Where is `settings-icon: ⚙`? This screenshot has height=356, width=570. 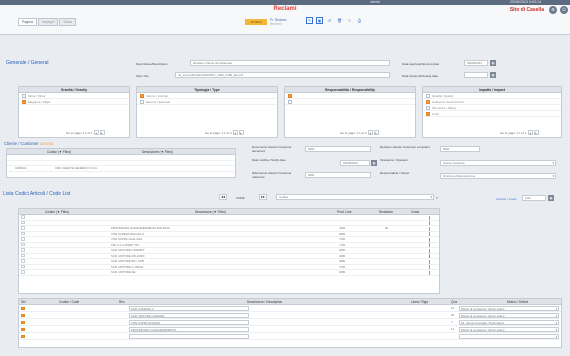
settings-icon: ⚙ is located at coordinates (553, 10).